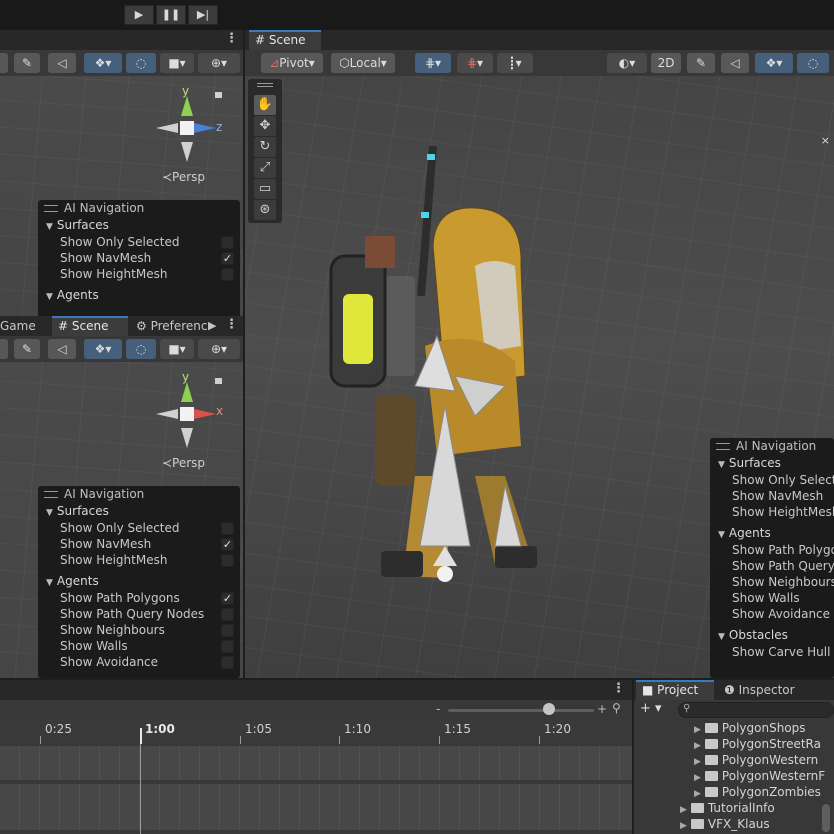 The image size is (834, 834). Describe the element at coordinates (772, 566) in the screenshot. I see `toggle-row: Show Path Query` at that location.